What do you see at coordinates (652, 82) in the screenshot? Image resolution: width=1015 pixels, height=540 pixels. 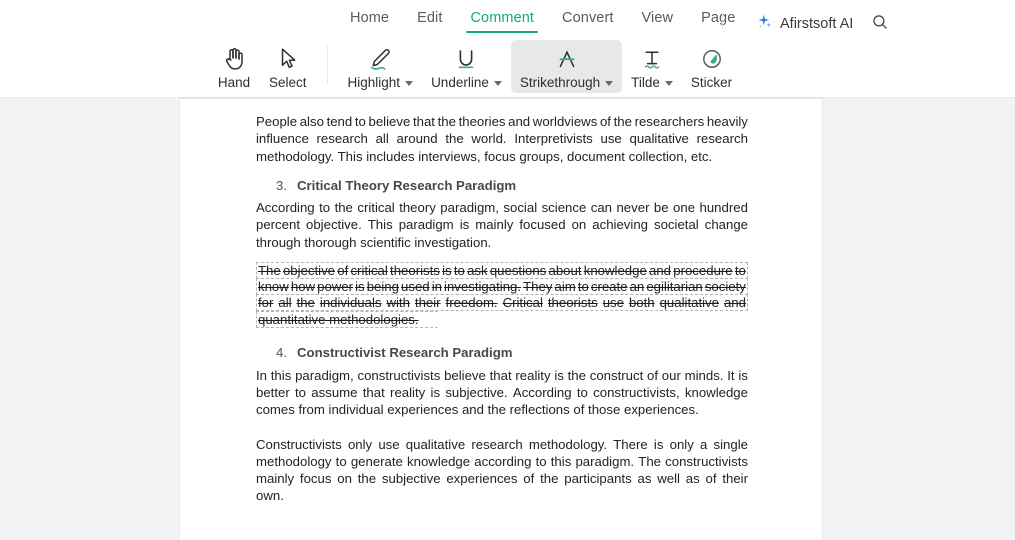 I see `tool-tilde-label: Tilde` at bounding box center [652, 82].